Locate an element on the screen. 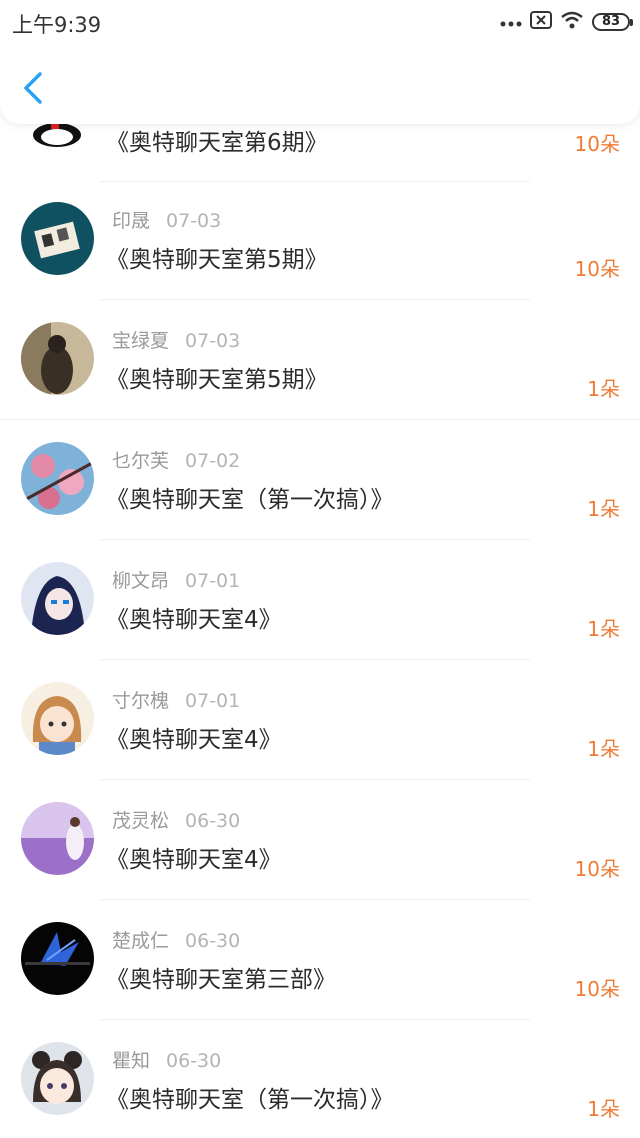 The height and width of the screenshot is (1138, 640). status-time: 上午9:39 is located at coordinates (57, 25).